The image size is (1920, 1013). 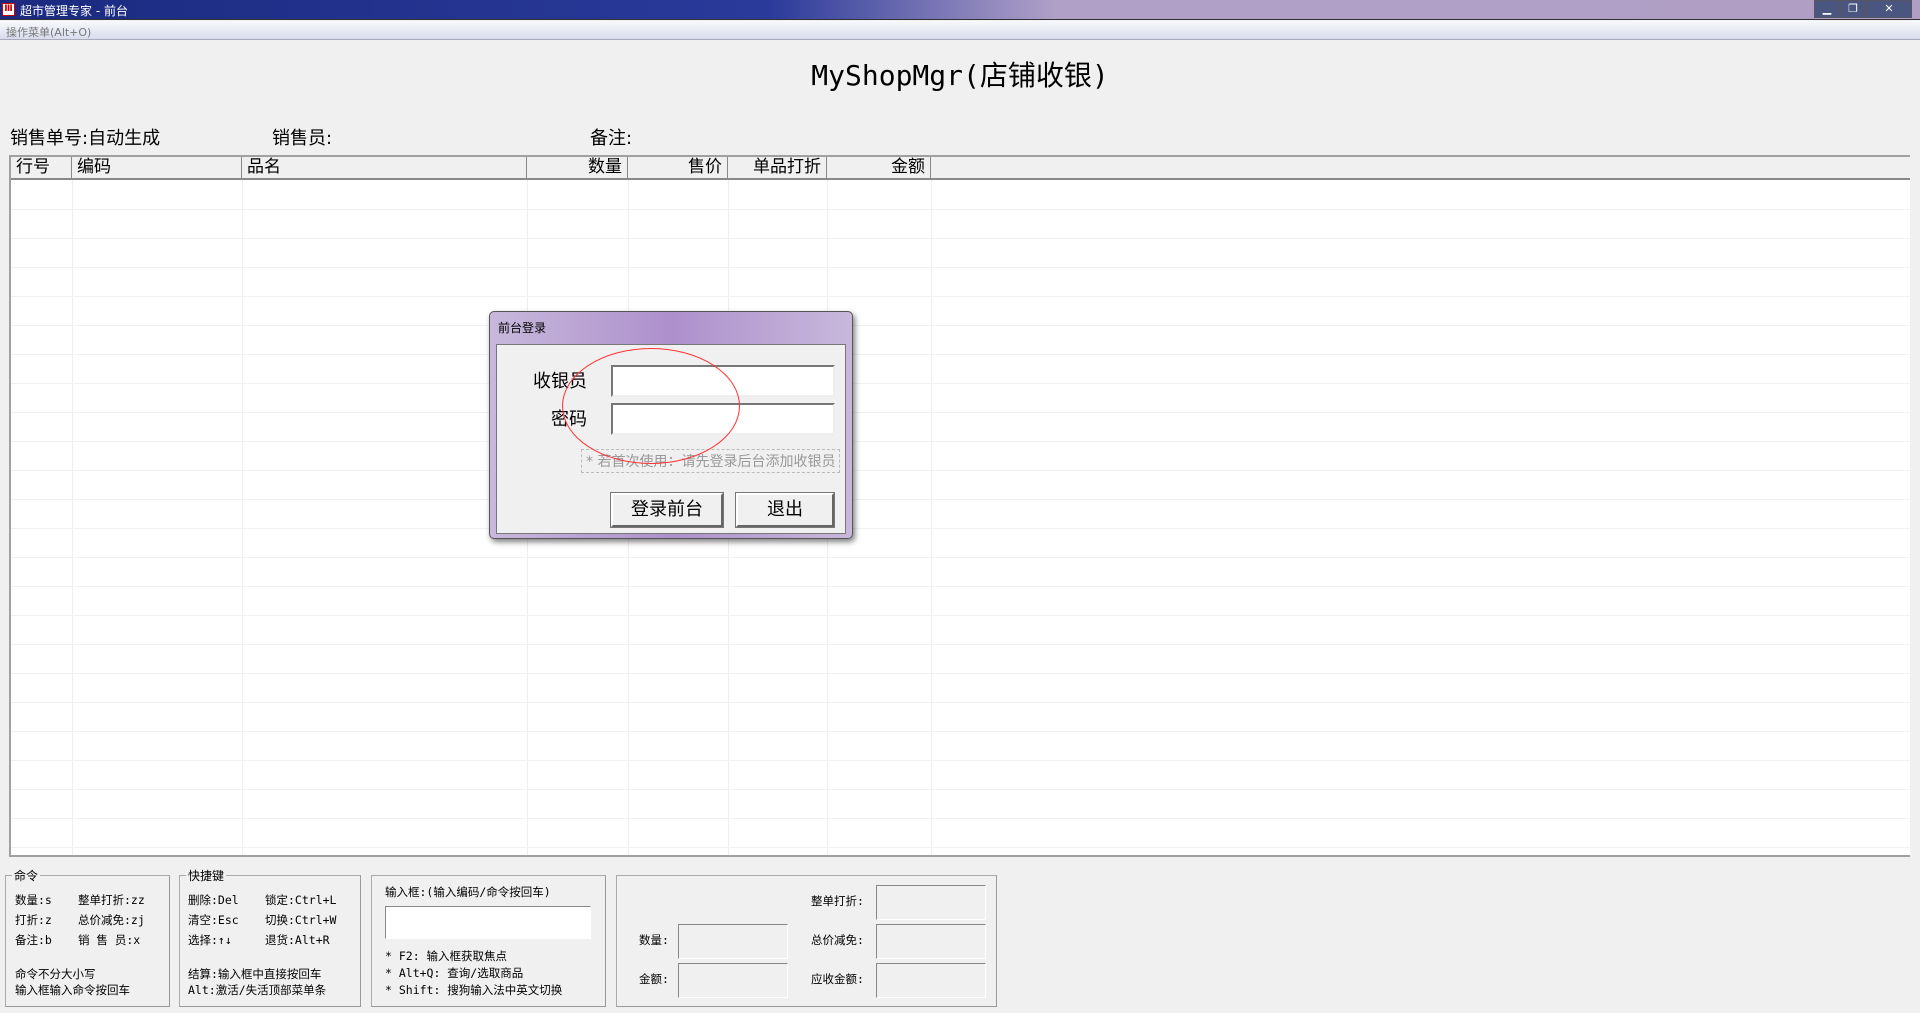 I want to click on shortcut-item: 锁定:Ctrl+L, so click(x=301, y=900).